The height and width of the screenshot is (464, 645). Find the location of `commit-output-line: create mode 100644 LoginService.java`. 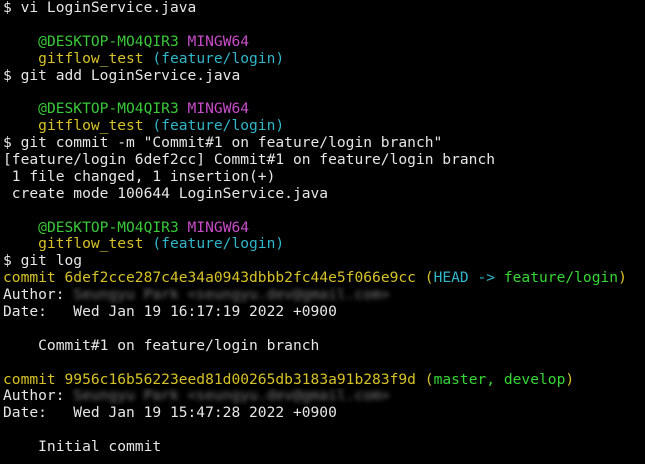

commit-output-line: create mode 100644 LoginService.java is located at coordinates (166, 193).